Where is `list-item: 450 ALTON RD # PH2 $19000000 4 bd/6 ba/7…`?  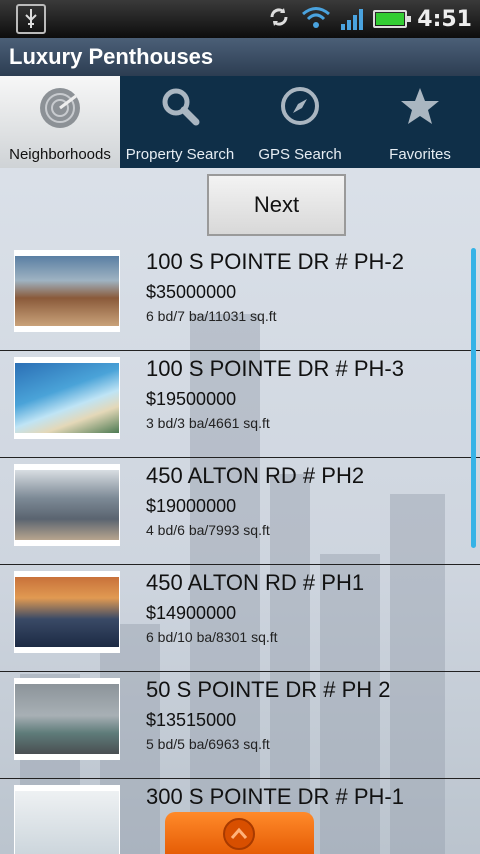 list-item: 450 ALTON RD # PH2 $19000000 4 bd/6 ba/7… is located at coordinates (240, 511).